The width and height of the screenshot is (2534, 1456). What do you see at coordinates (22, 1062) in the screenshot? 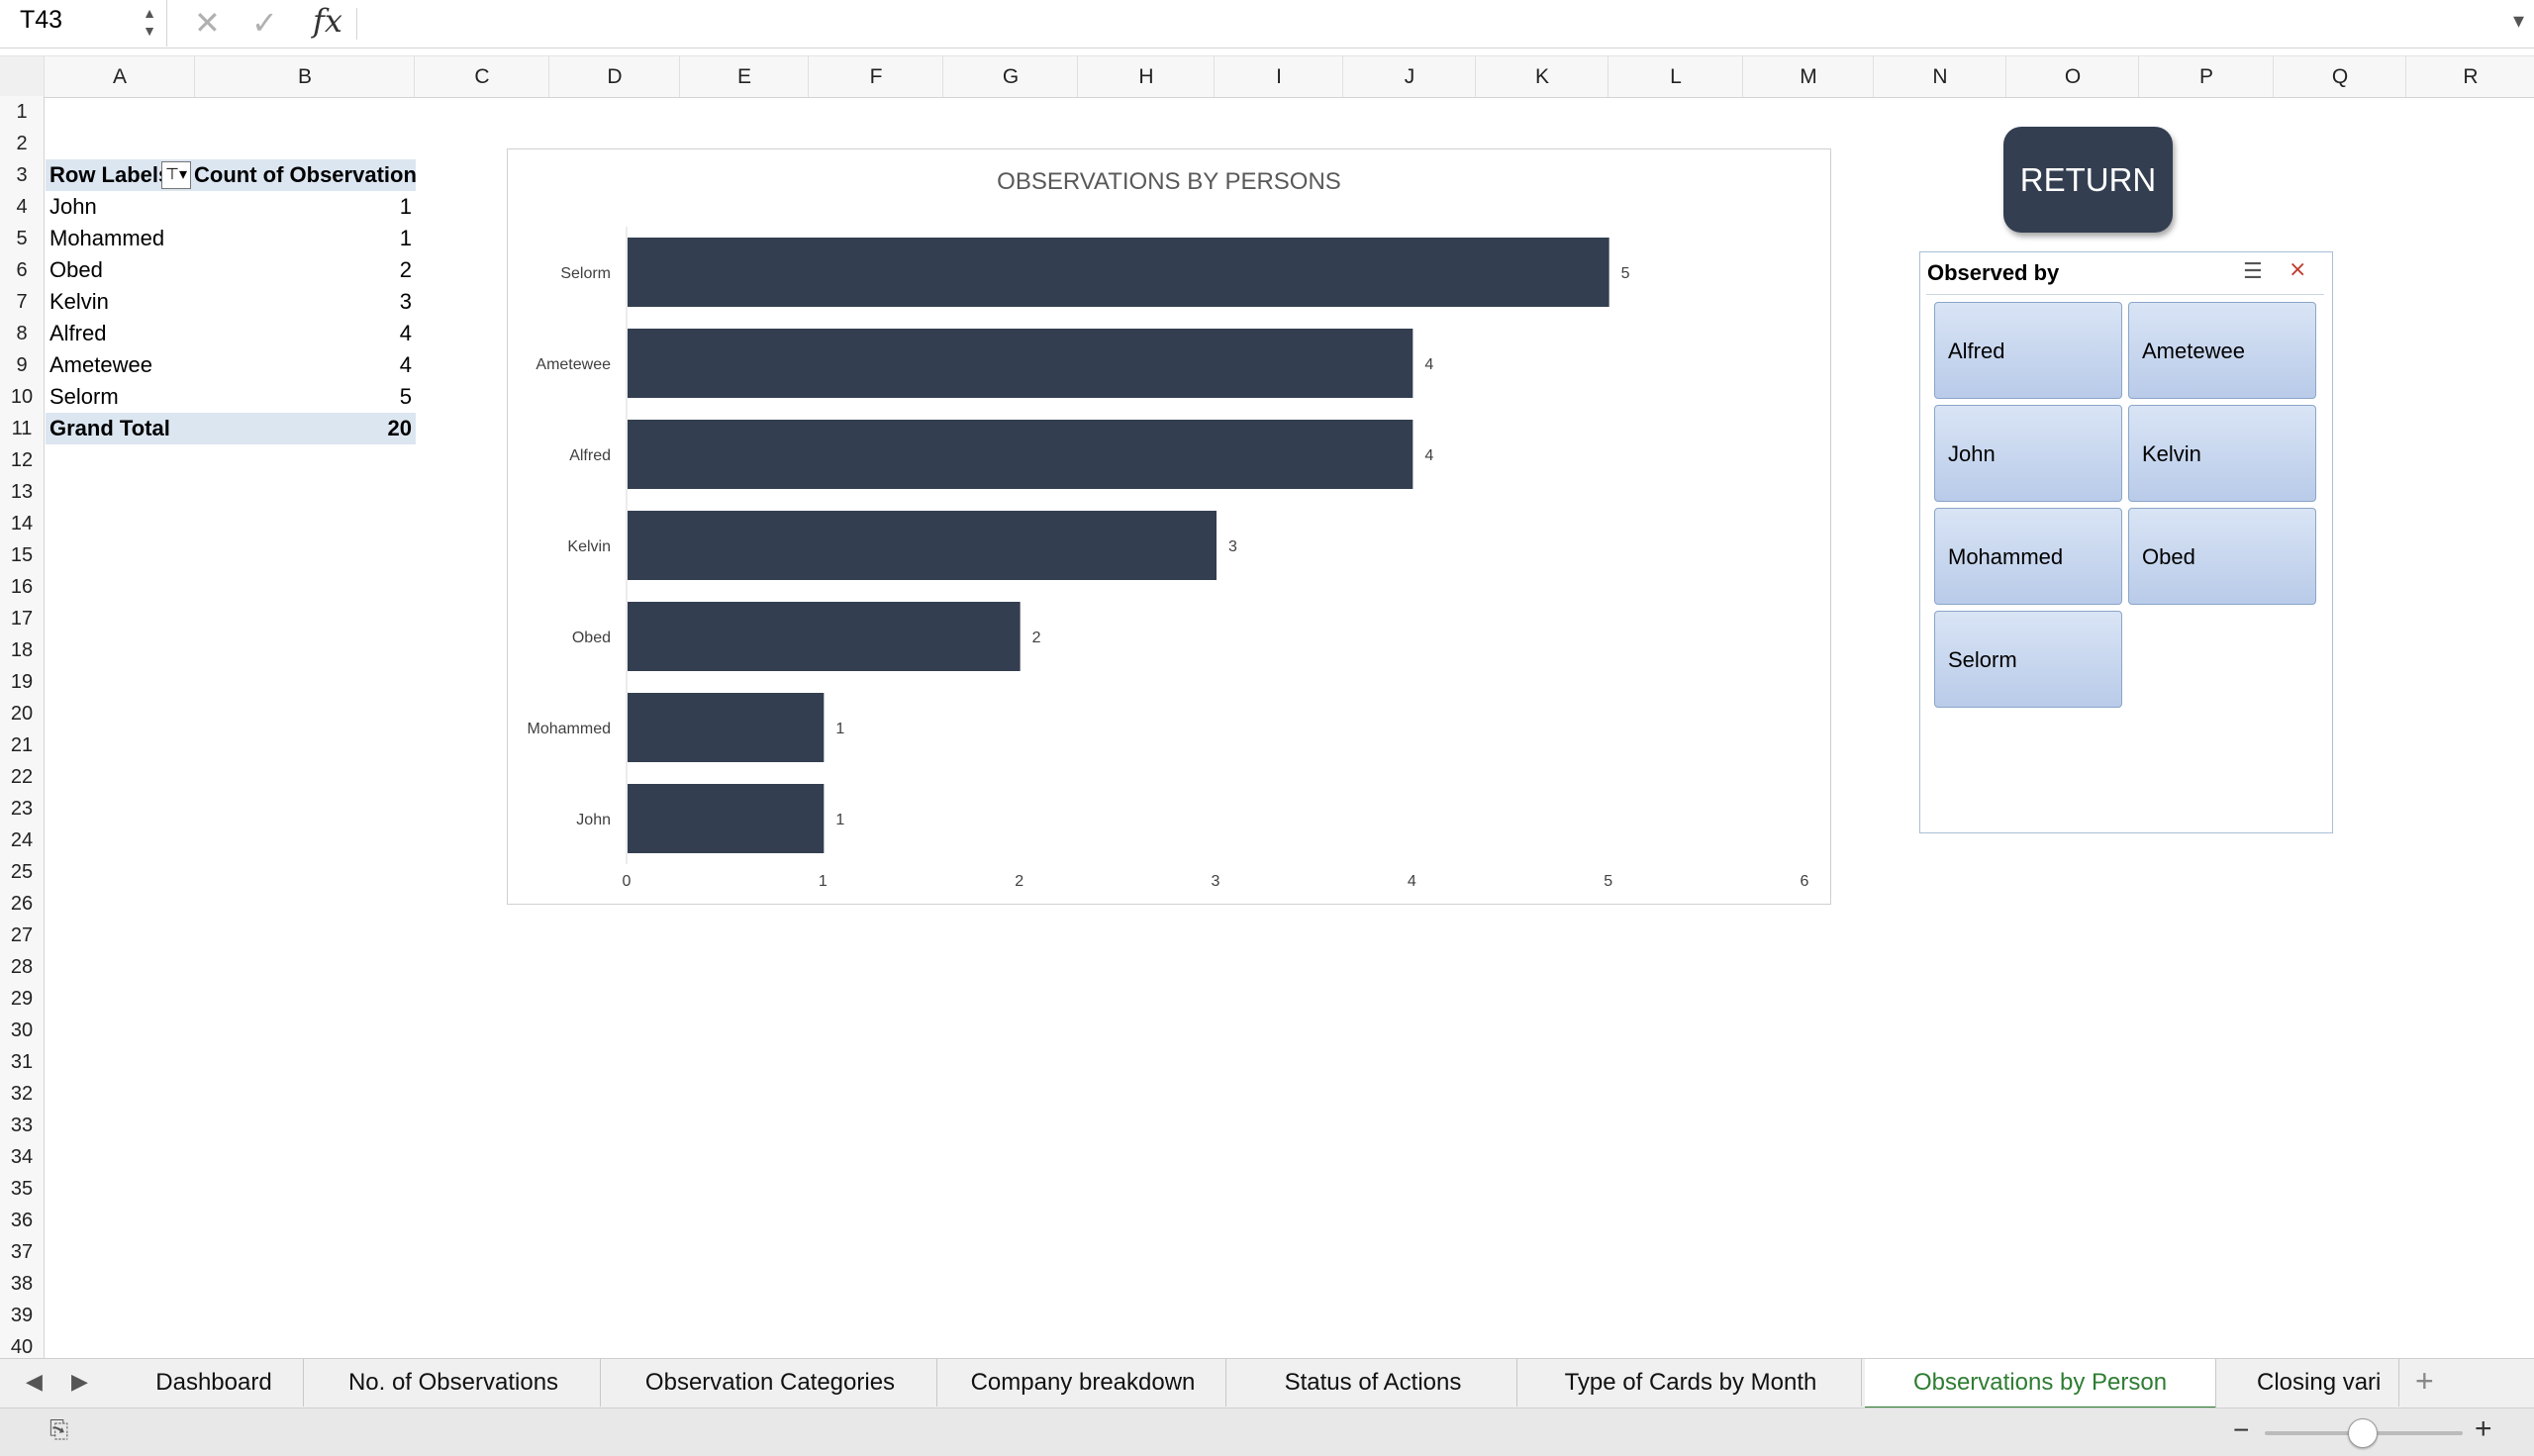
I see `row-header-31: 31` at bounding box center [22, 1062].